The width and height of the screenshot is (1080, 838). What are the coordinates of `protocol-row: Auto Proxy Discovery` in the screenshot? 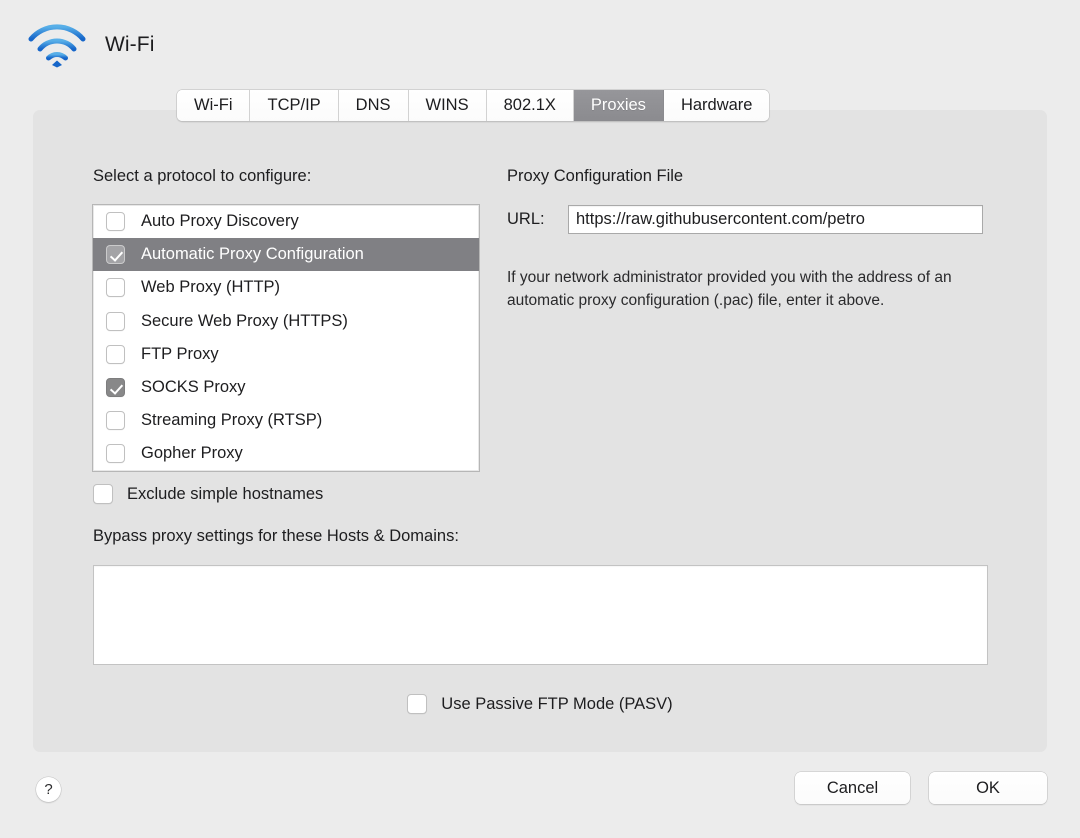 It's located at (286, 221).